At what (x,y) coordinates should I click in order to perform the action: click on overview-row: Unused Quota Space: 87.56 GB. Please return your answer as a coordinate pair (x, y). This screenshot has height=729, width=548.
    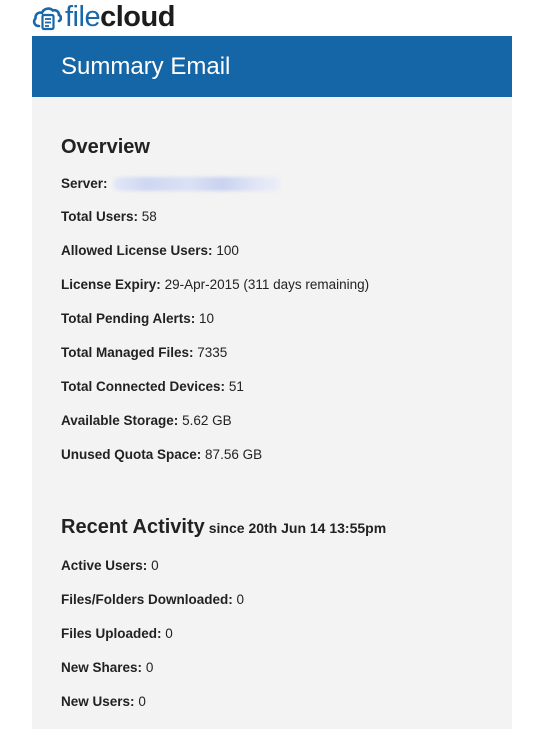
    Looking at the image, I should click on (161, 455).